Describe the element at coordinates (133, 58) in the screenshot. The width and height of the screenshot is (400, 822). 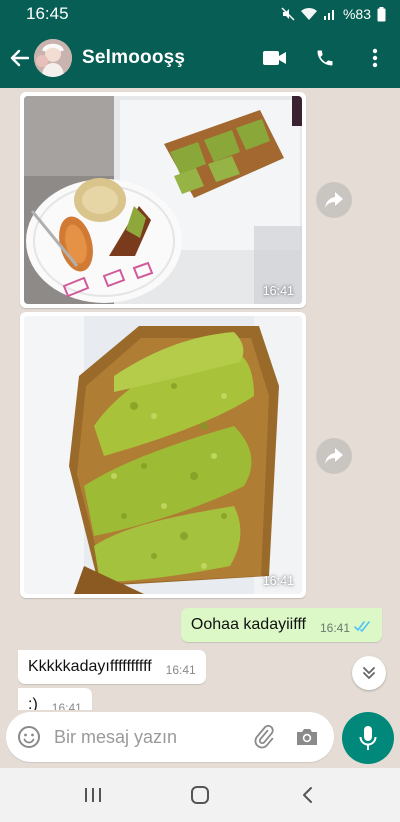
I see `contact-name: Selmoooşş` at that location.